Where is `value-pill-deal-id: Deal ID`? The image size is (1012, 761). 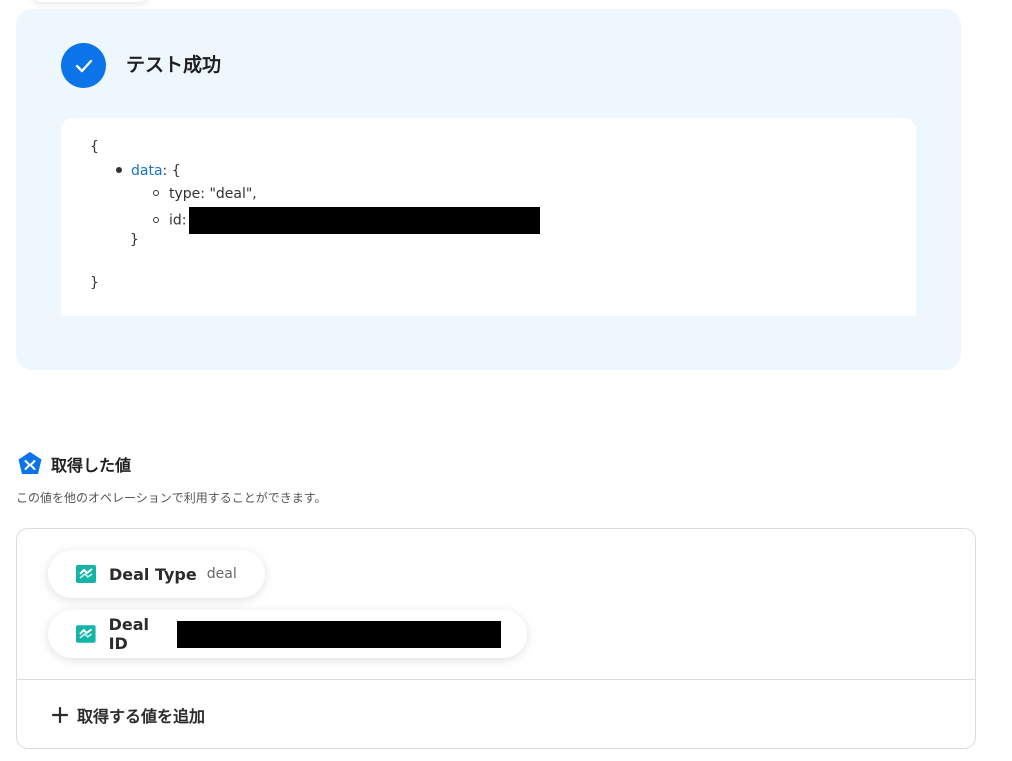 value-pill-deal-id: Deal ID is located at coordinates (287, 634).